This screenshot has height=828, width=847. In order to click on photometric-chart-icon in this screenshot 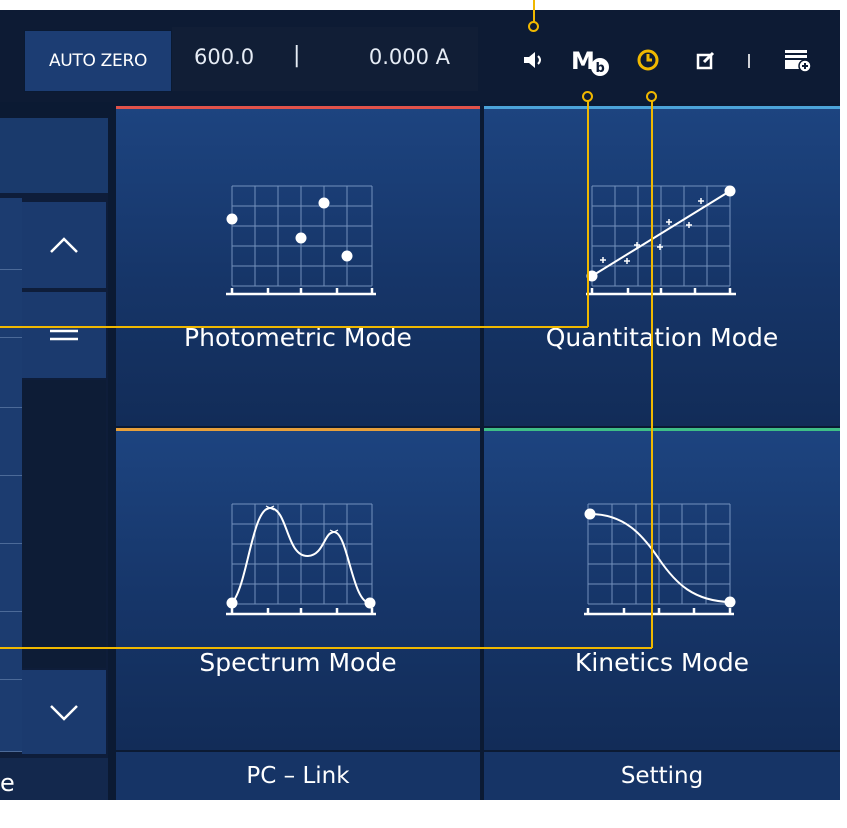, I will do `click(301, 240)`.